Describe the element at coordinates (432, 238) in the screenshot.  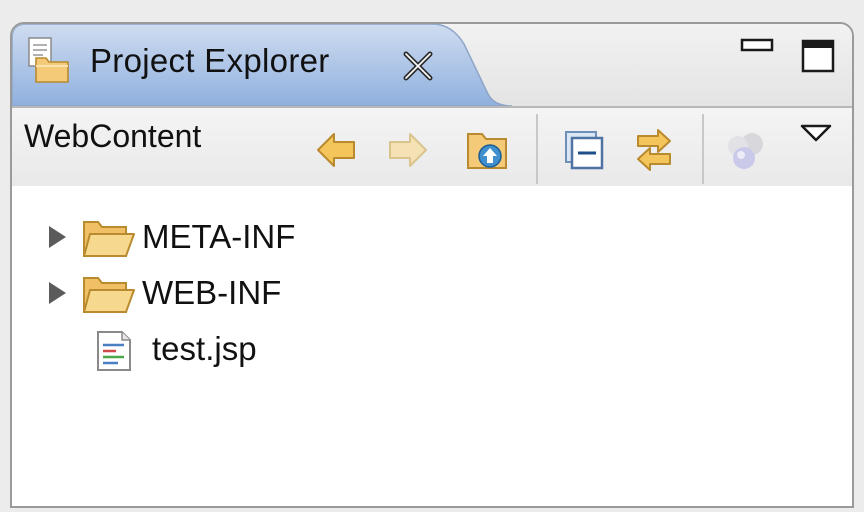
I see `tree-item-meta-inf: META-INF` at that location.